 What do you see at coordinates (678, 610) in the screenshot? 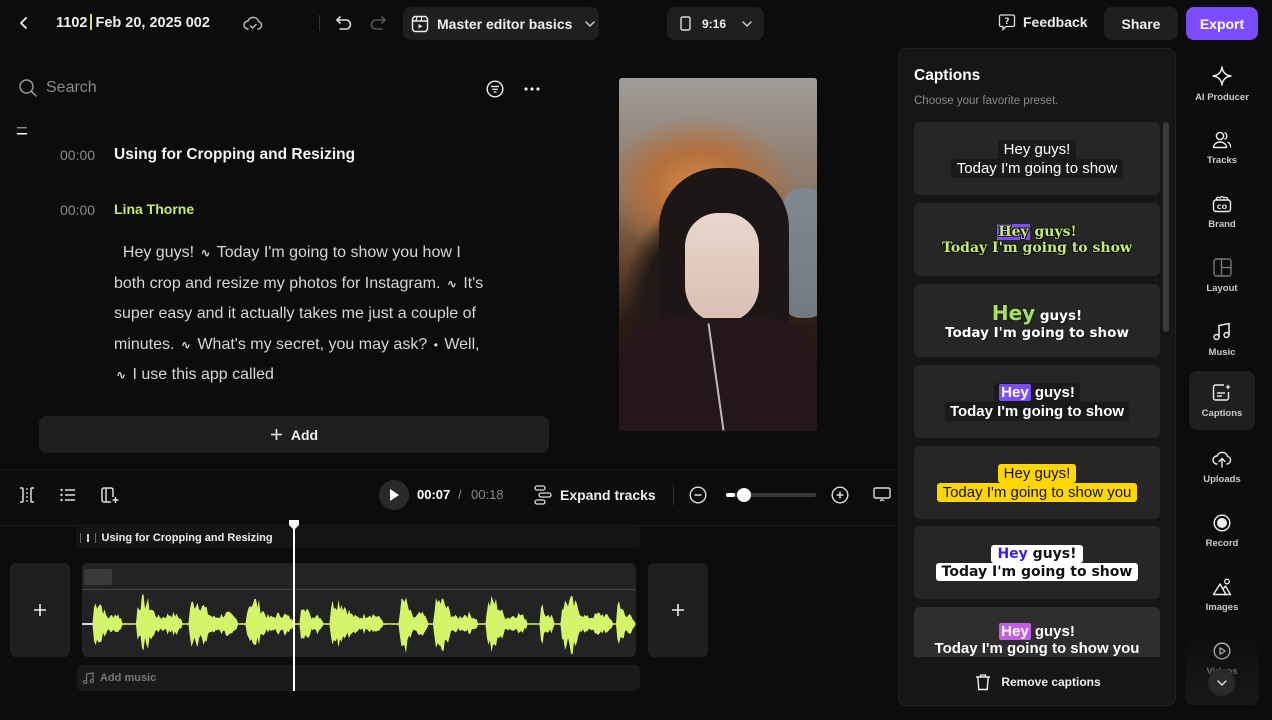
I see `add-after-button` at bounding box center [678, 610].